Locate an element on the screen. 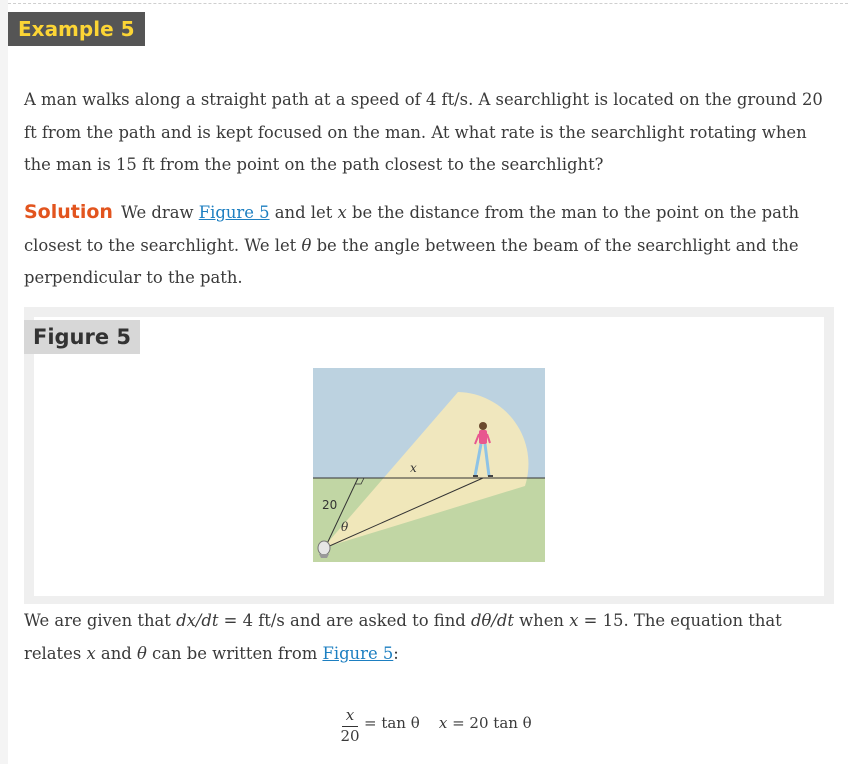 Image resolution: width=848 pixels, height=764 pixels. equation-tan: = tan θ is located at coordinates (392, 723).